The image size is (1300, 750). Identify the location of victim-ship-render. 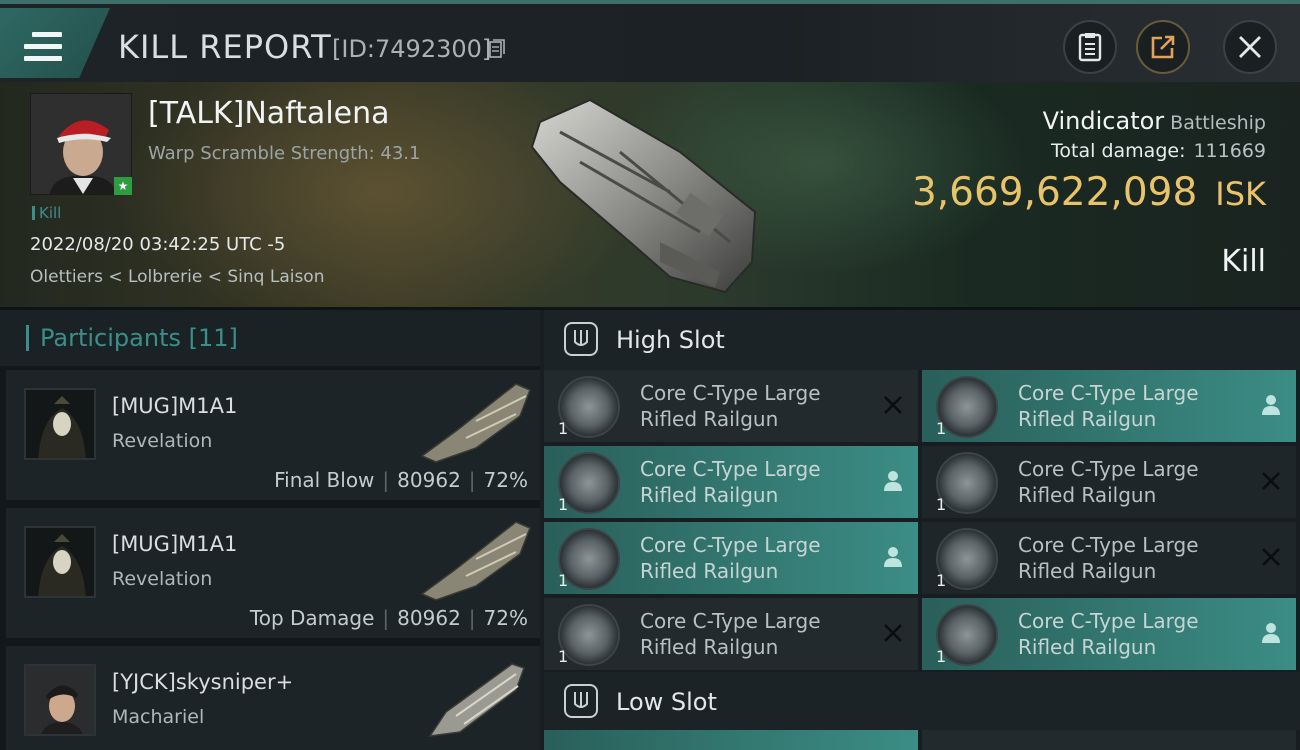
(643, 196).